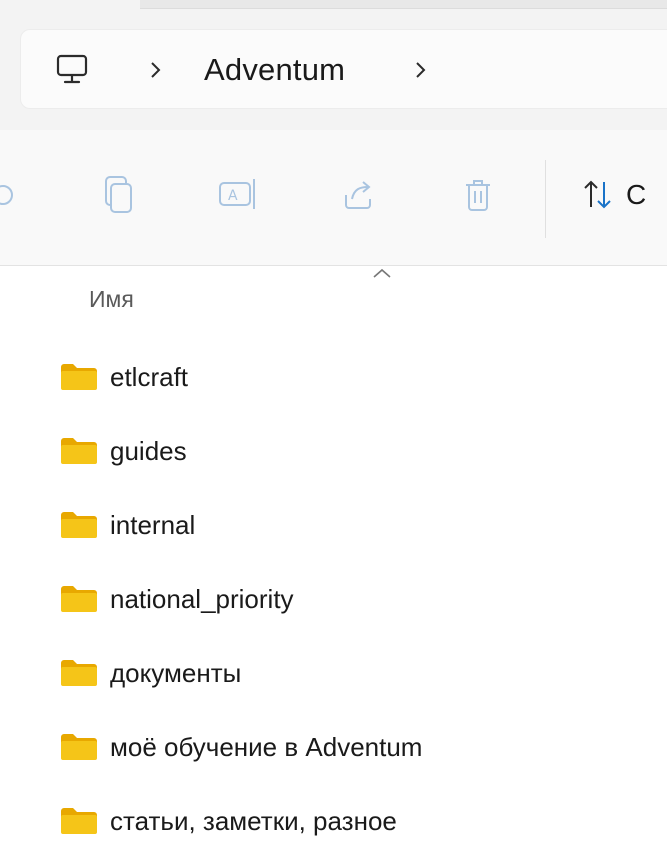  I want to click on svg-text: A, so click(233, 196).